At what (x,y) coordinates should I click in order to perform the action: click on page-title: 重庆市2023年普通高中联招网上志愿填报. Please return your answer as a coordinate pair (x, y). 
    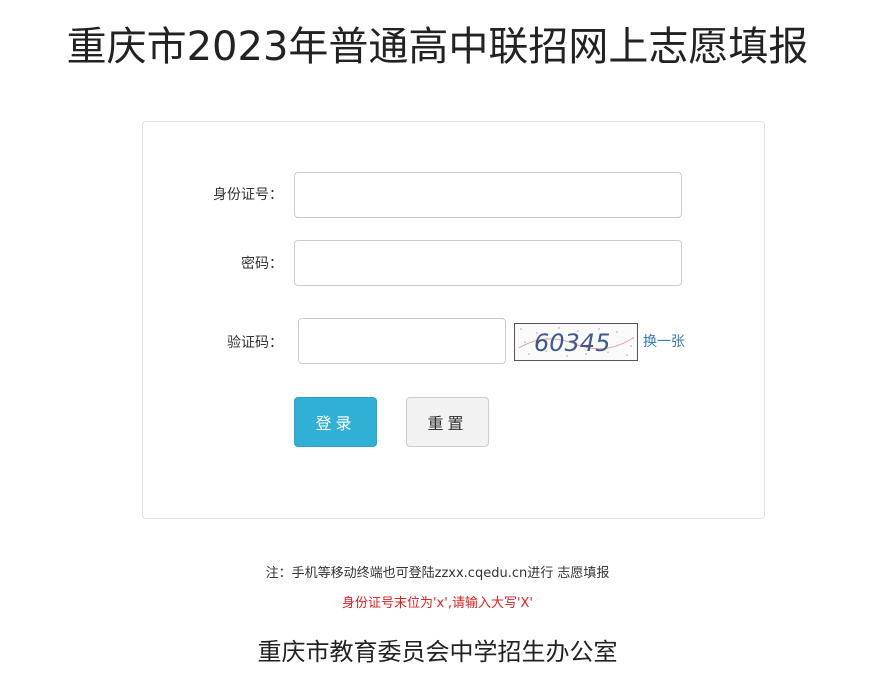
    Looking at the image, I should click on (437, 47).